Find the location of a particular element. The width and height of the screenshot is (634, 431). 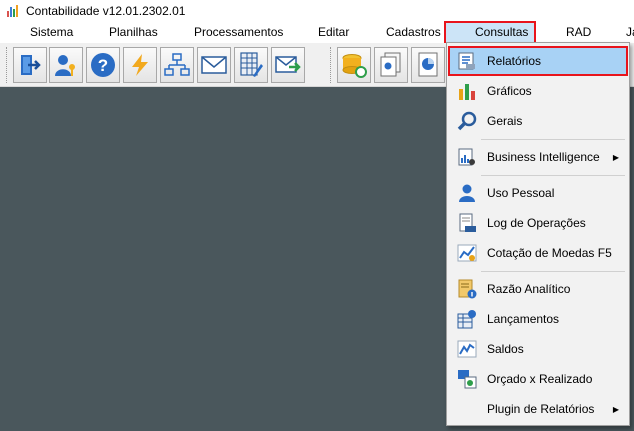

pages-button is located at coordinates (391, 65).